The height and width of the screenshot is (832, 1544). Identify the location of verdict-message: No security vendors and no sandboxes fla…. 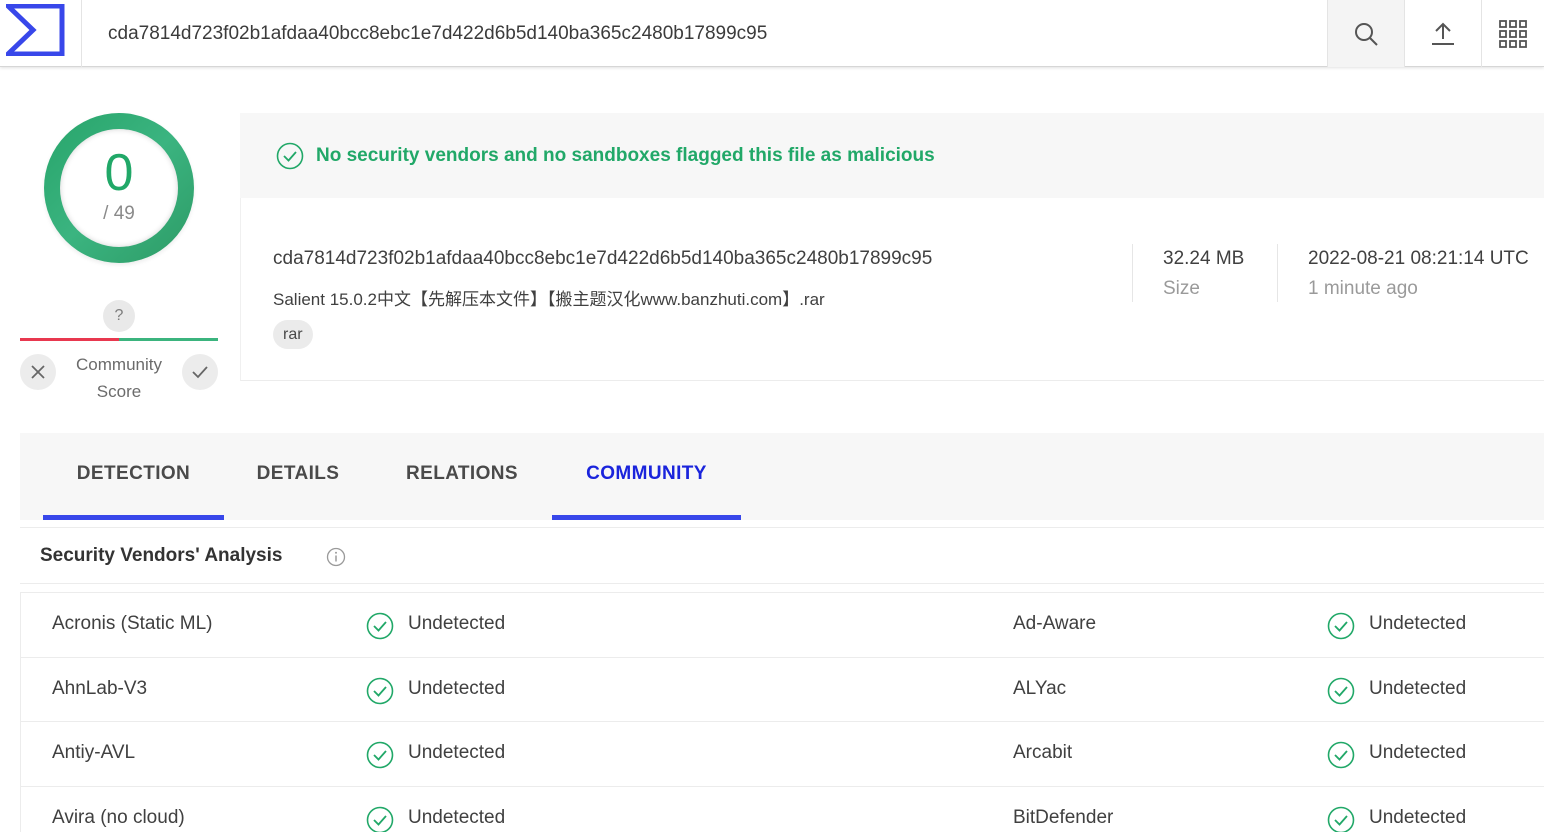
(625, 155).